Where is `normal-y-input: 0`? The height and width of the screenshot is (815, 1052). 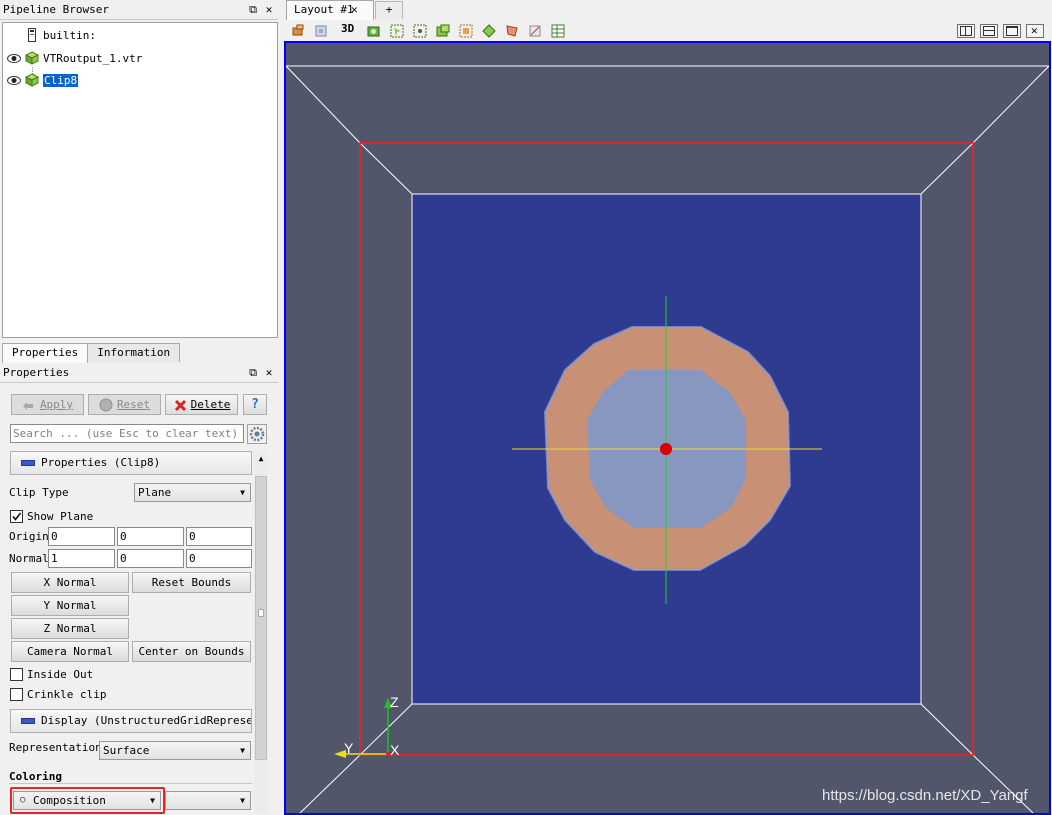 normal-y-input: 0 is located at coordinates (150, 558).